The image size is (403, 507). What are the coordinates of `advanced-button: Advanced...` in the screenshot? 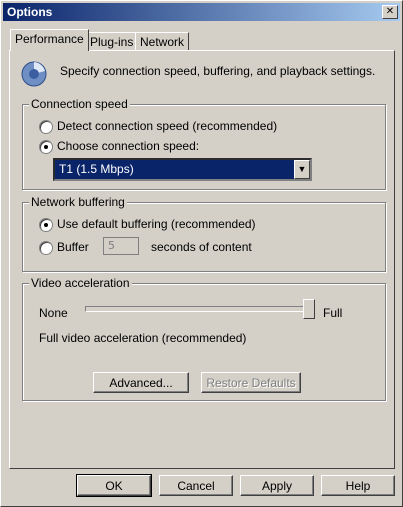 It's located at (141, 382).